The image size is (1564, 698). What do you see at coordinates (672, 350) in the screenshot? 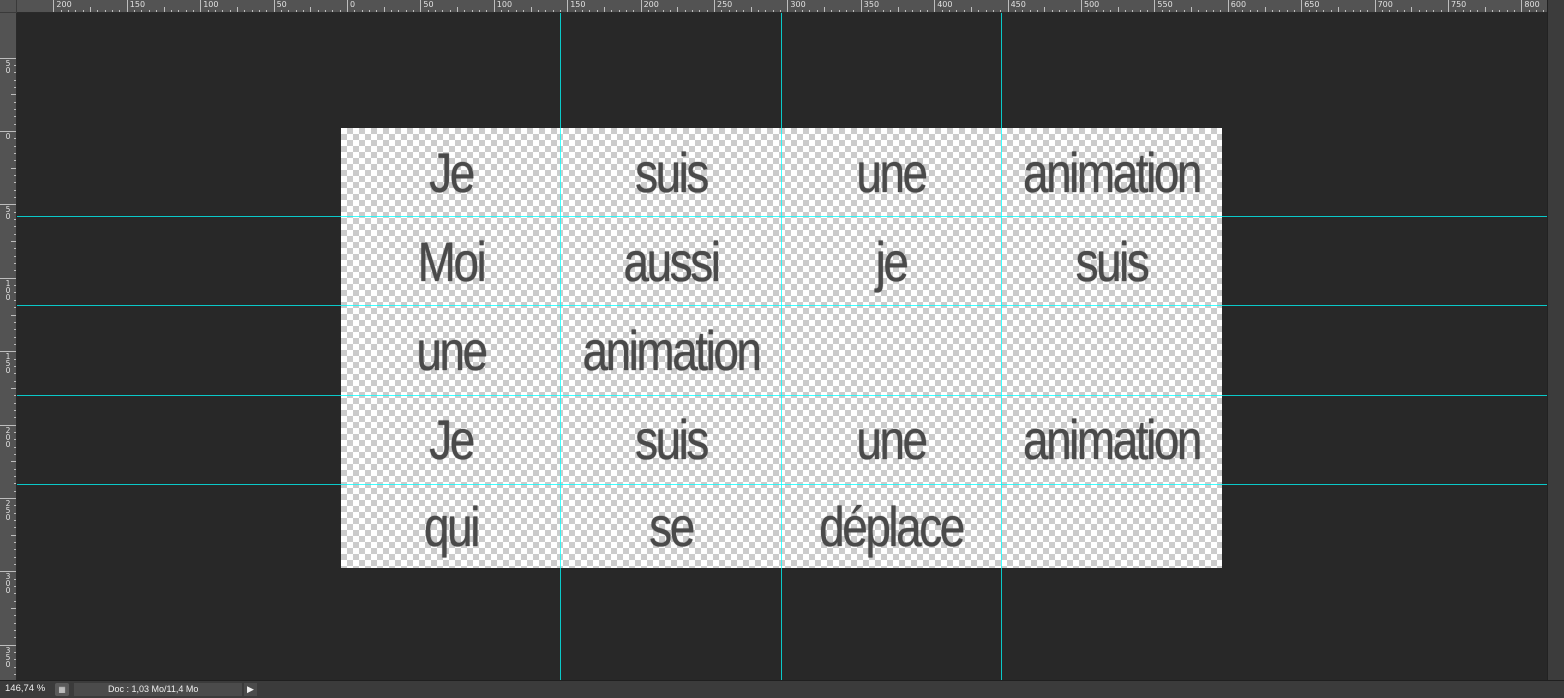
I see `cell-r3-c2: animation` at bounding box center [672, 350].